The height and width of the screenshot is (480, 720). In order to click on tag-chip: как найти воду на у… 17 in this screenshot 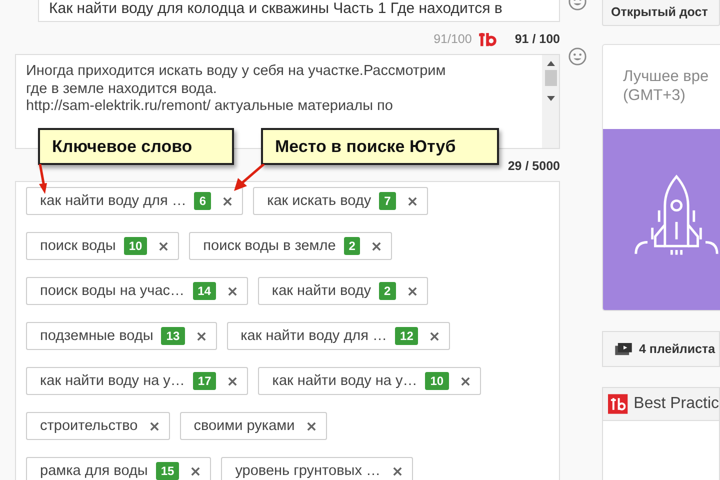, I will do `click(137, 381)`.